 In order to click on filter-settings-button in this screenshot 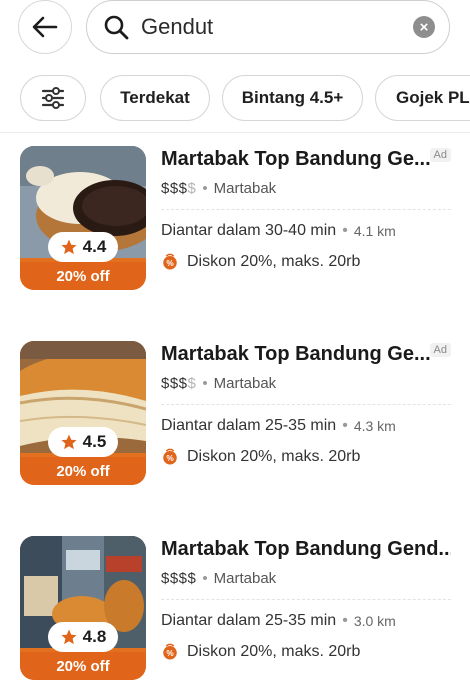, I will do `click(53, 98)`.